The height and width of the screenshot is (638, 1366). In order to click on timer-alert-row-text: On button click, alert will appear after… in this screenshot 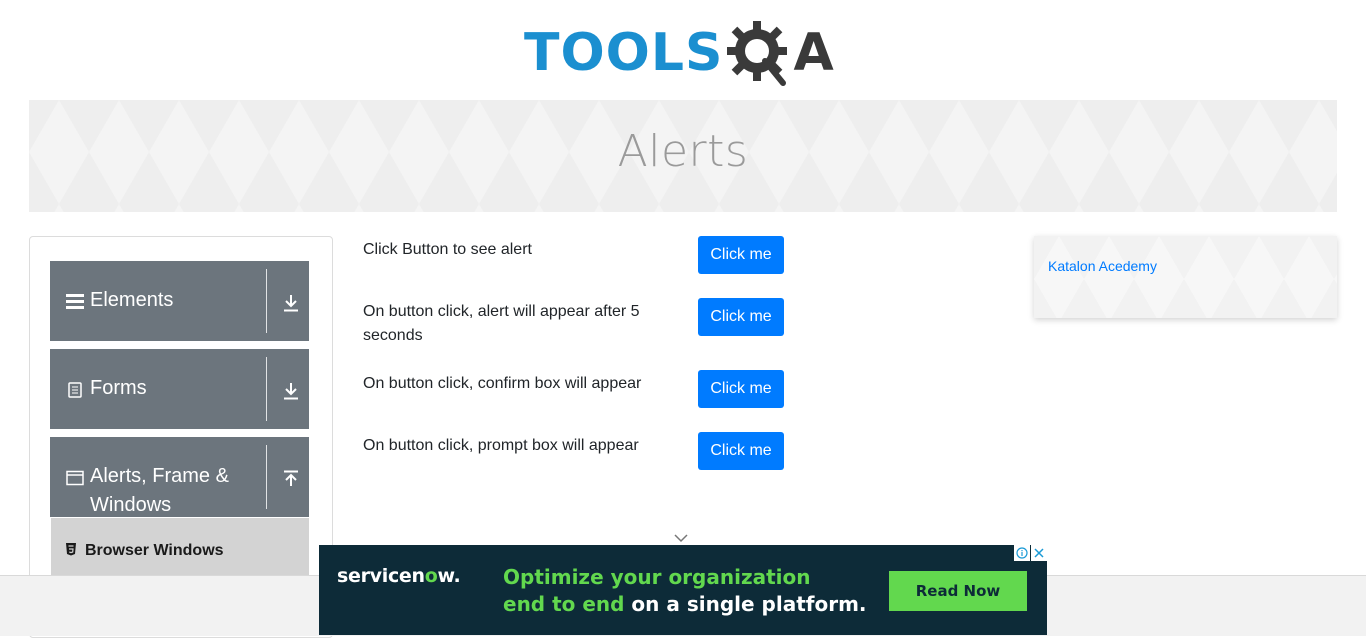, I will do `click(501, 323)`.